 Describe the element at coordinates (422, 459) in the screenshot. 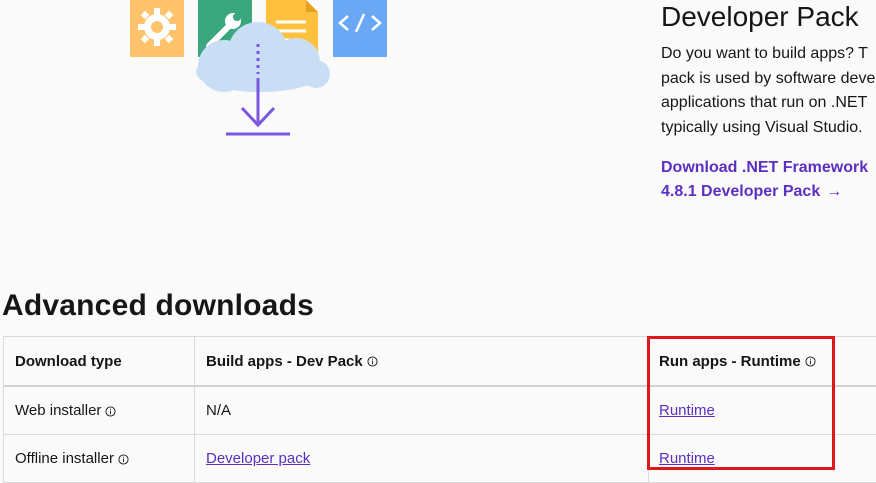

I see `cell-build-apps: Developer pack` at that location.